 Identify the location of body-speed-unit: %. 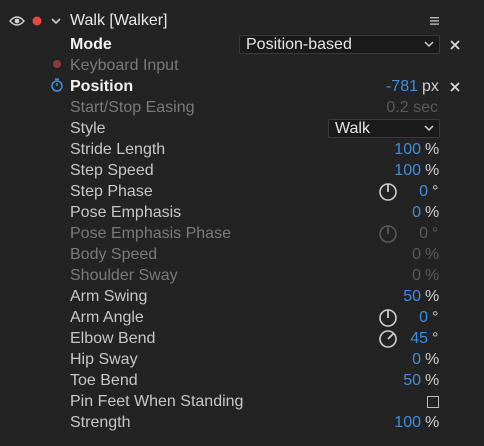
(432, 254).